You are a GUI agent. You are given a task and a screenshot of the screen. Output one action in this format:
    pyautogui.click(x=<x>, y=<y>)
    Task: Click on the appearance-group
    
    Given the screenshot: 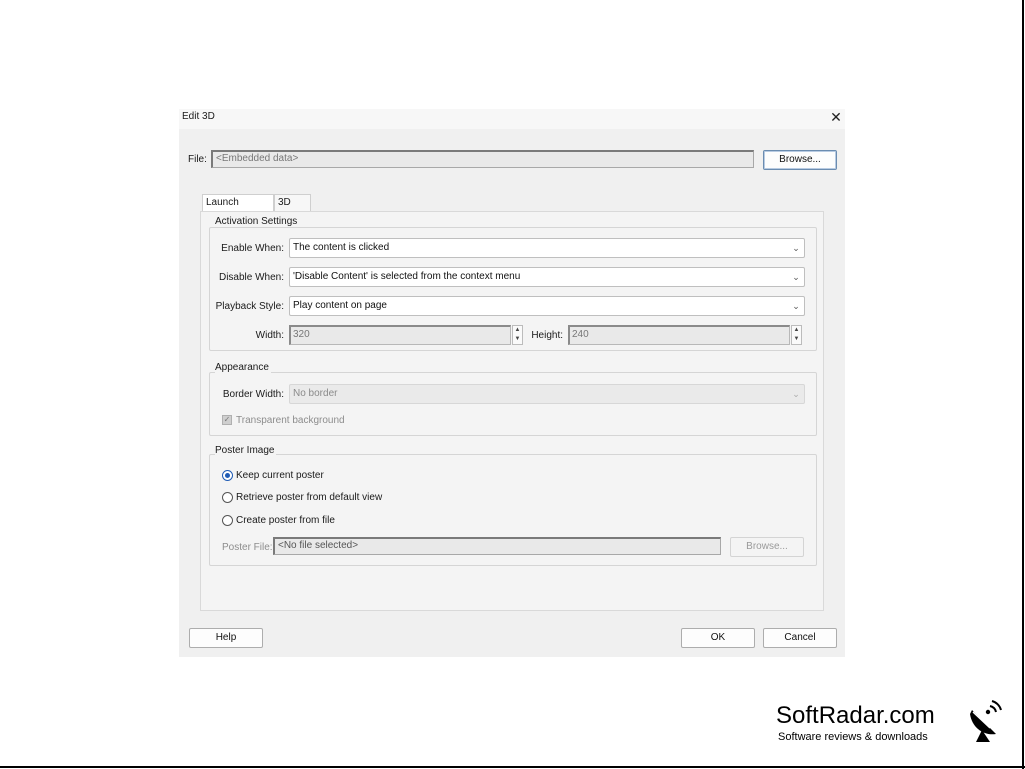 What is the action you would take?
    pyautogui.click(x=513, y=404)
    